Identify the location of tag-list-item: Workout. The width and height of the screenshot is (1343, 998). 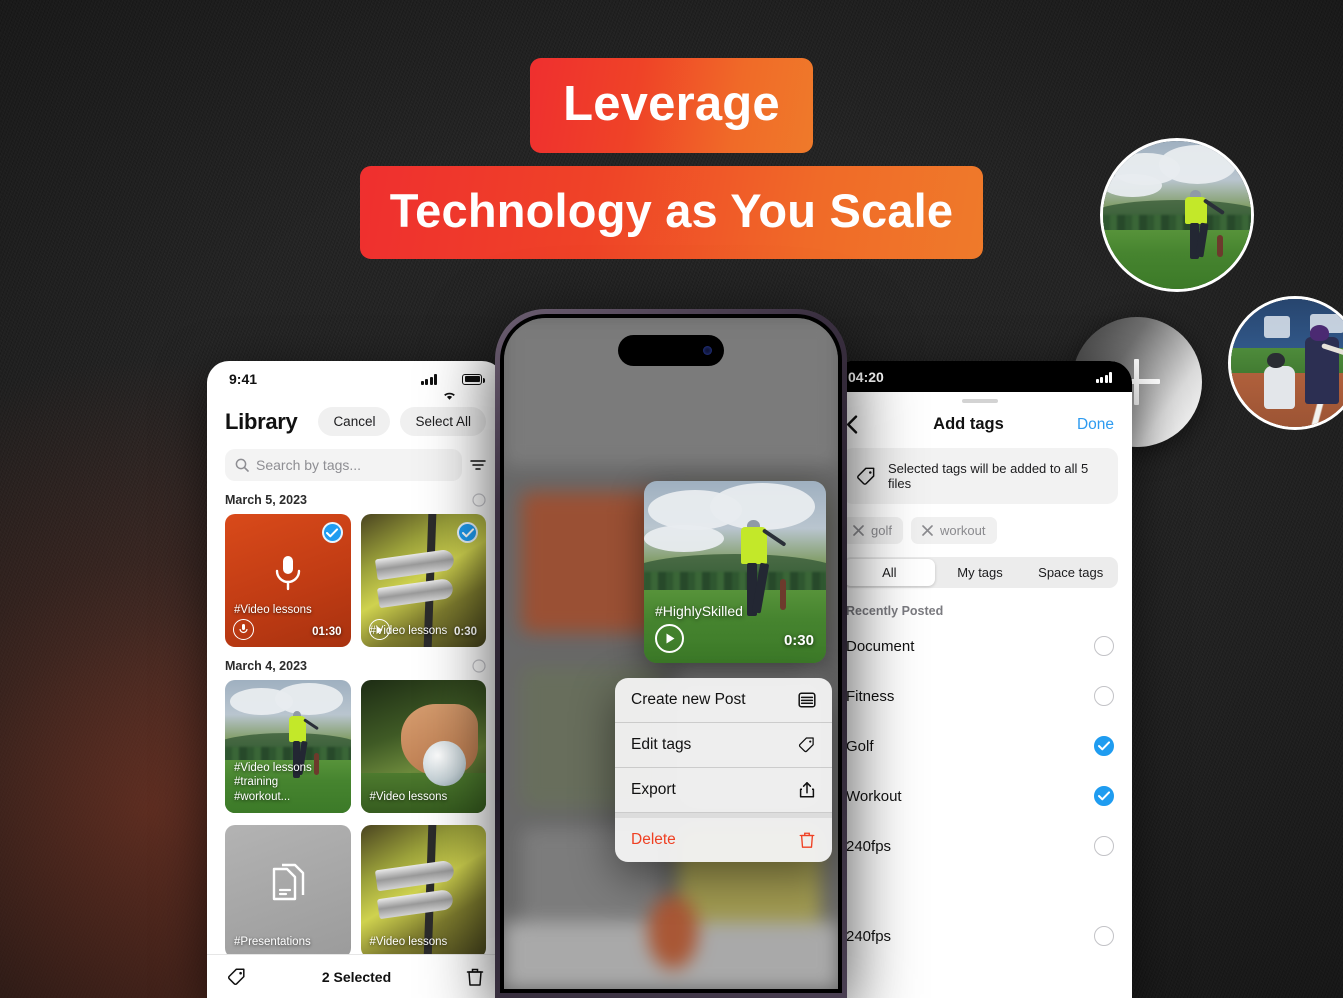
(980, 796).